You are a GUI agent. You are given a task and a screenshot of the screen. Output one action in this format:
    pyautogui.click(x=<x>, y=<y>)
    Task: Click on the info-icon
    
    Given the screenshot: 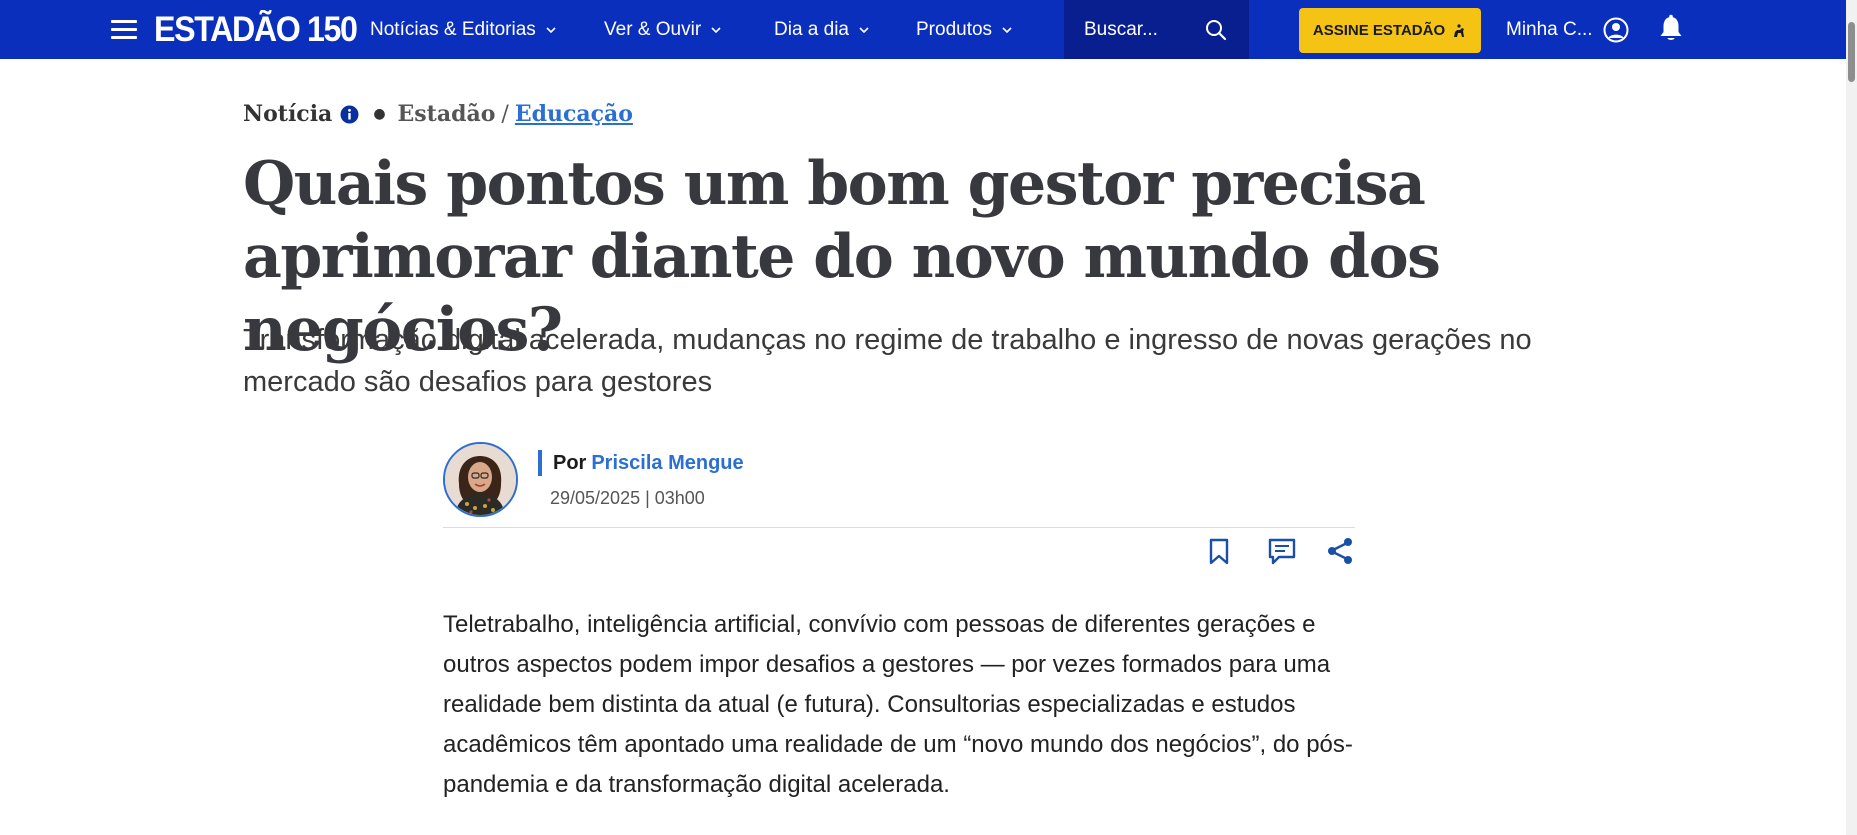 What is the action you would take?
    pyautogui.click(x=349, y=114)
    